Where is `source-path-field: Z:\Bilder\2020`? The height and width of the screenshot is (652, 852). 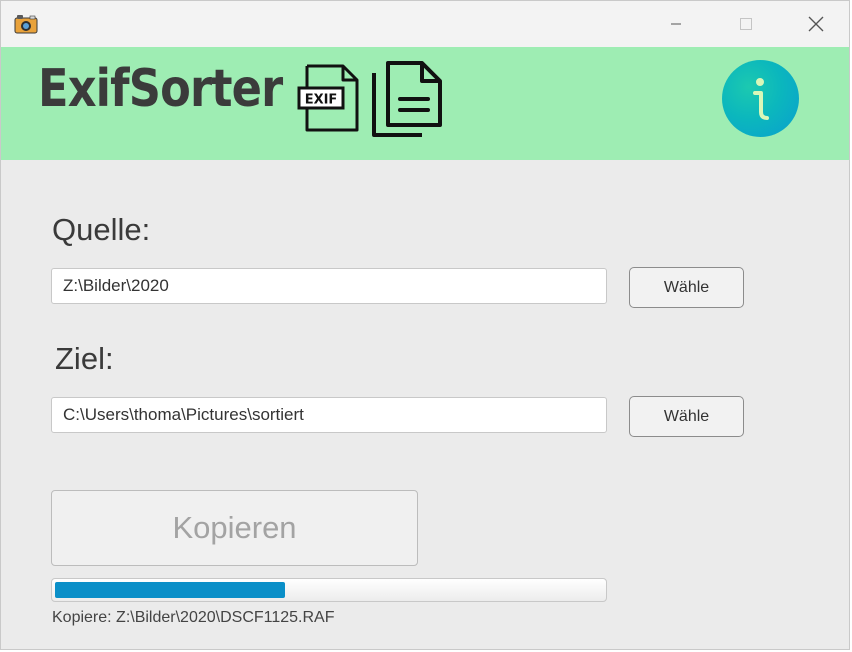
source-path-field: Z:\Bilder\2020 is located at coordinates (329, 286).